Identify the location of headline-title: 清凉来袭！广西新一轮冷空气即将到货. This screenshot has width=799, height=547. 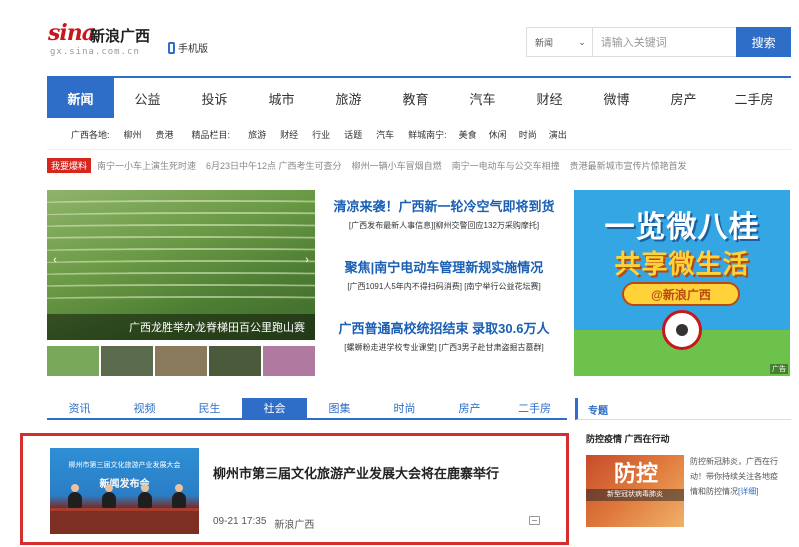
(444, 205).